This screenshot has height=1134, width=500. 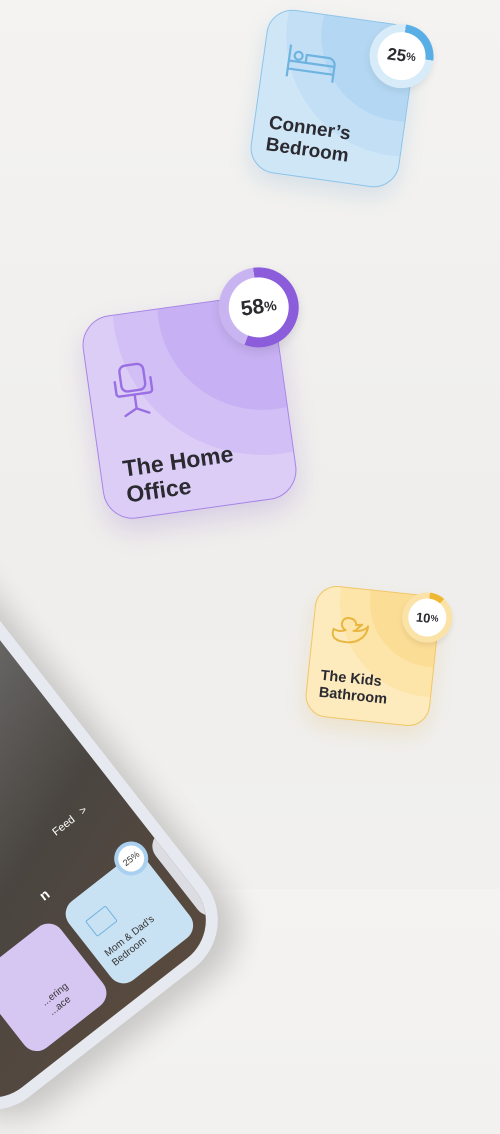 I want to click on chevron-right-icon: >, so click(x=83, y=811).